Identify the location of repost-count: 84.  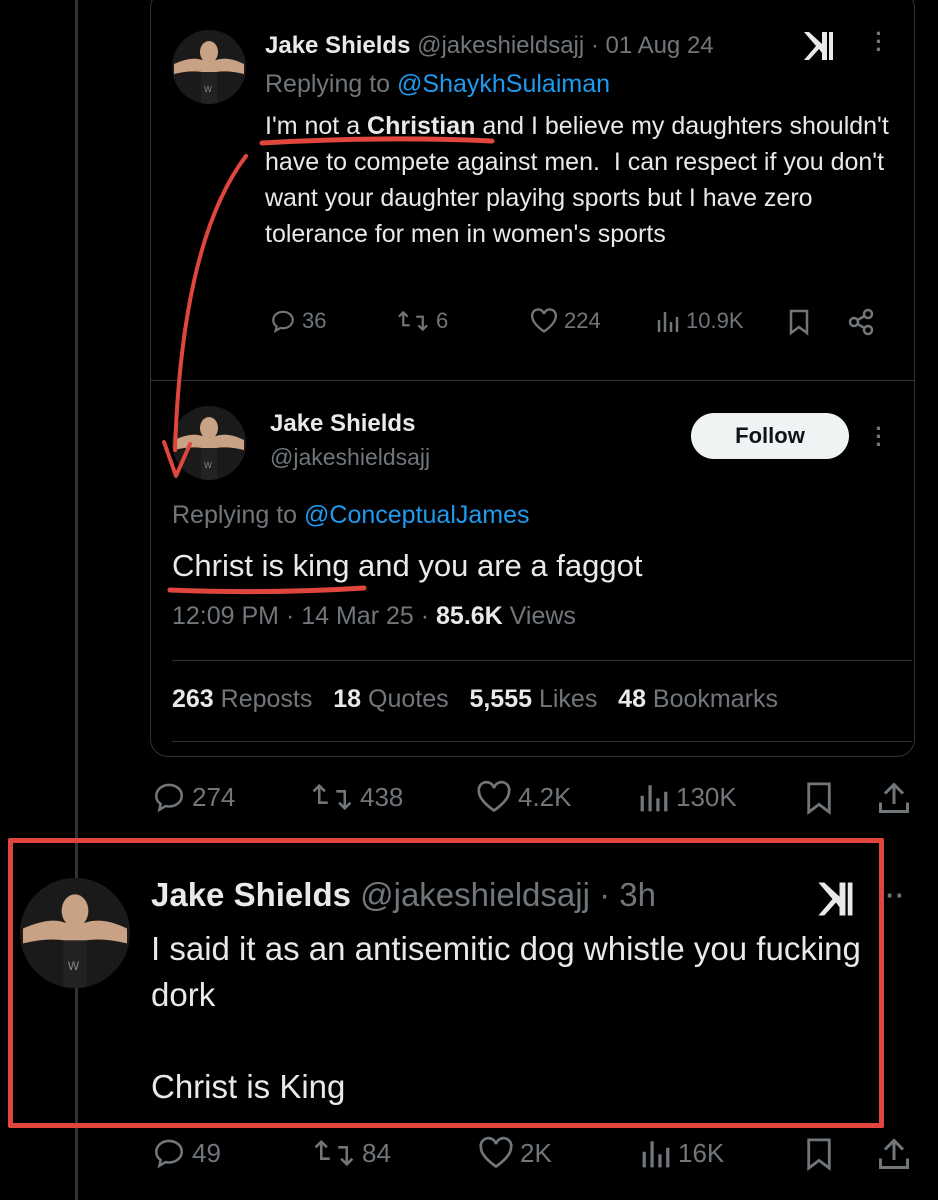
(376, 1152).